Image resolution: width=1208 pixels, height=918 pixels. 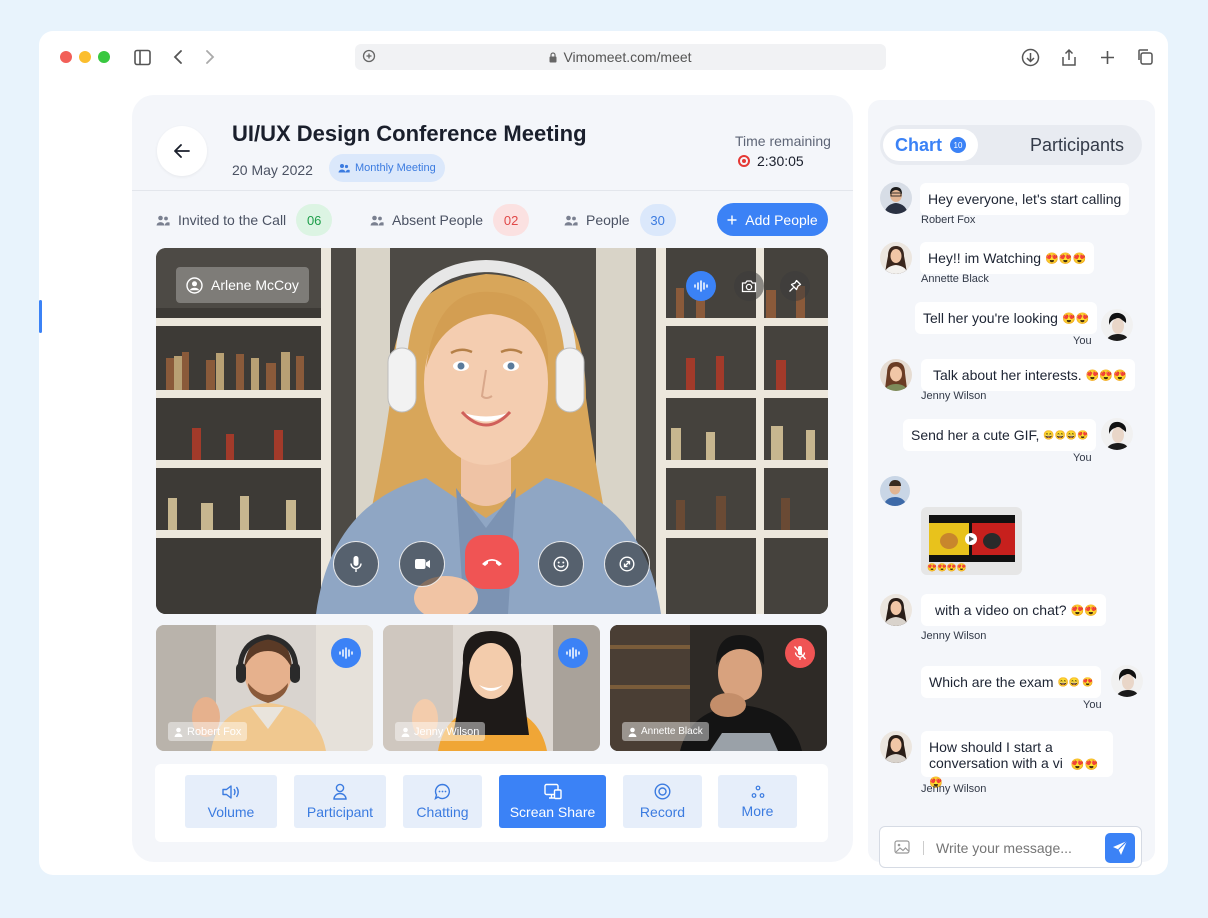 I want to click on participant-video-annette: Annette Black, so click(x=718, y=688).